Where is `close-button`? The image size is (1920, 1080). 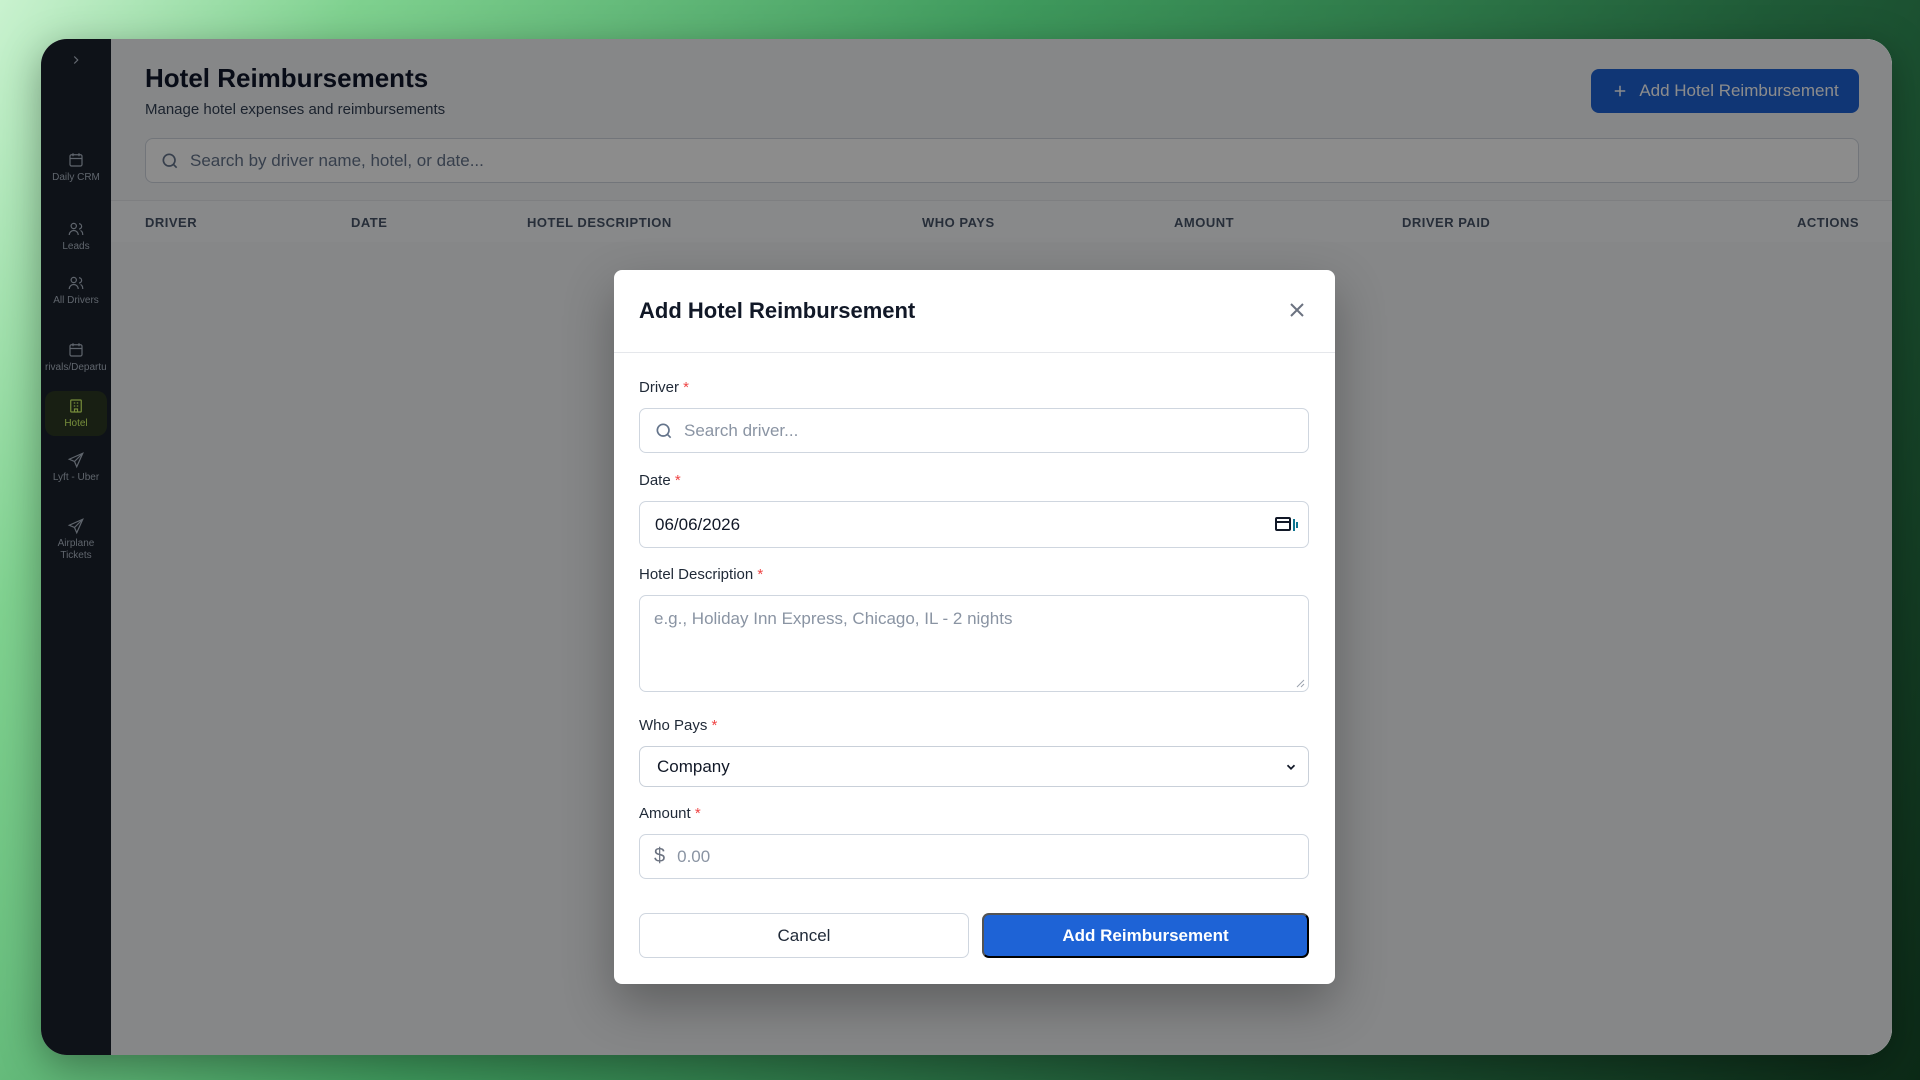
close-button is located at coordinates (1297, 310).